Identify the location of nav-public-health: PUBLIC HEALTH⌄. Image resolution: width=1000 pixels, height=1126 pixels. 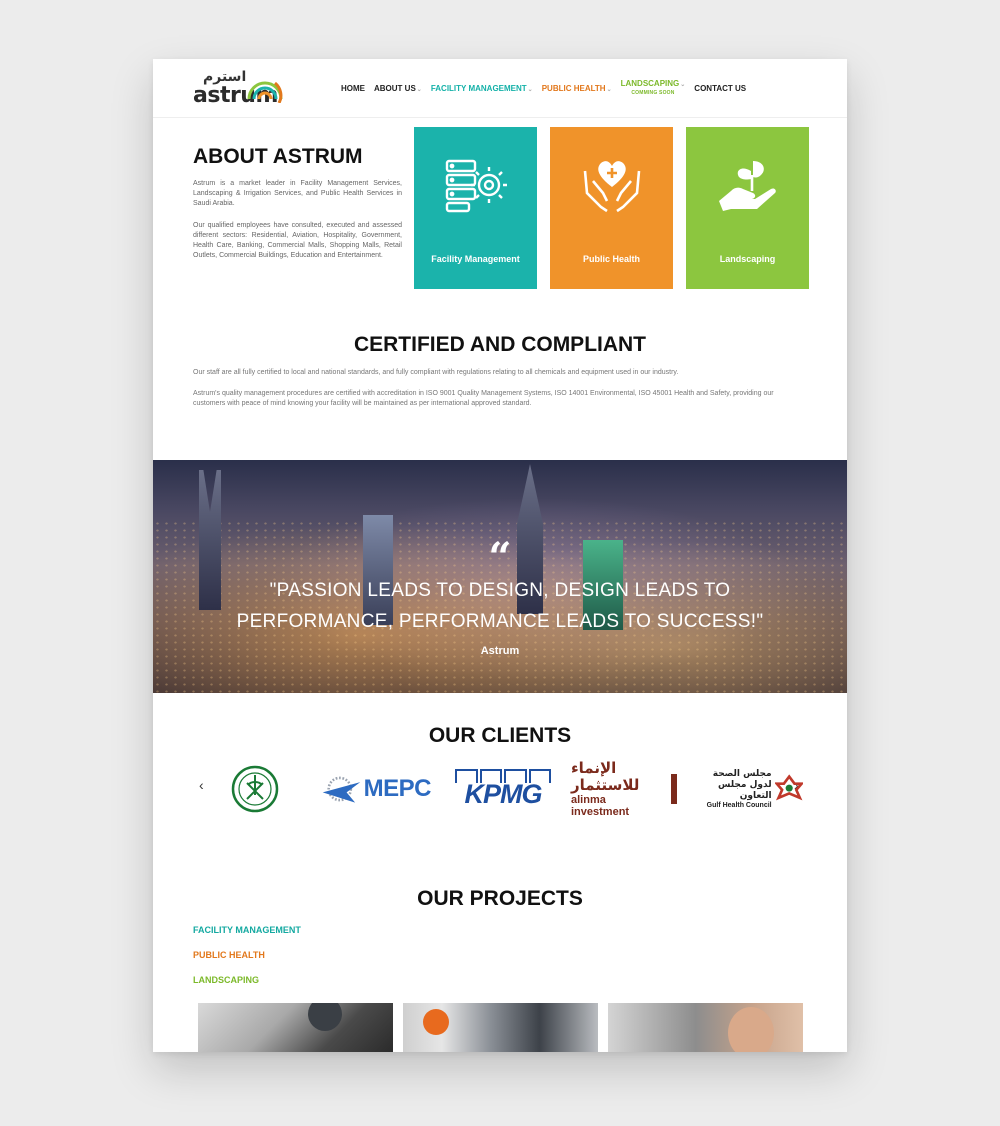
(577, 88).